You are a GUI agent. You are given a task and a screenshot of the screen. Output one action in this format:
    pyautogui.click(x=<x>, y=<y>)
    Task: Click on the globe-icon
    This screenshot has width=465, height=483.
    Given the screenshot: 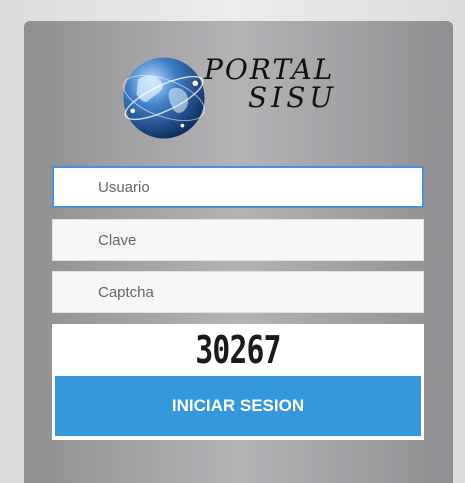 What is the action you would take?
    pyautogui.click(x=164, y=98)
    